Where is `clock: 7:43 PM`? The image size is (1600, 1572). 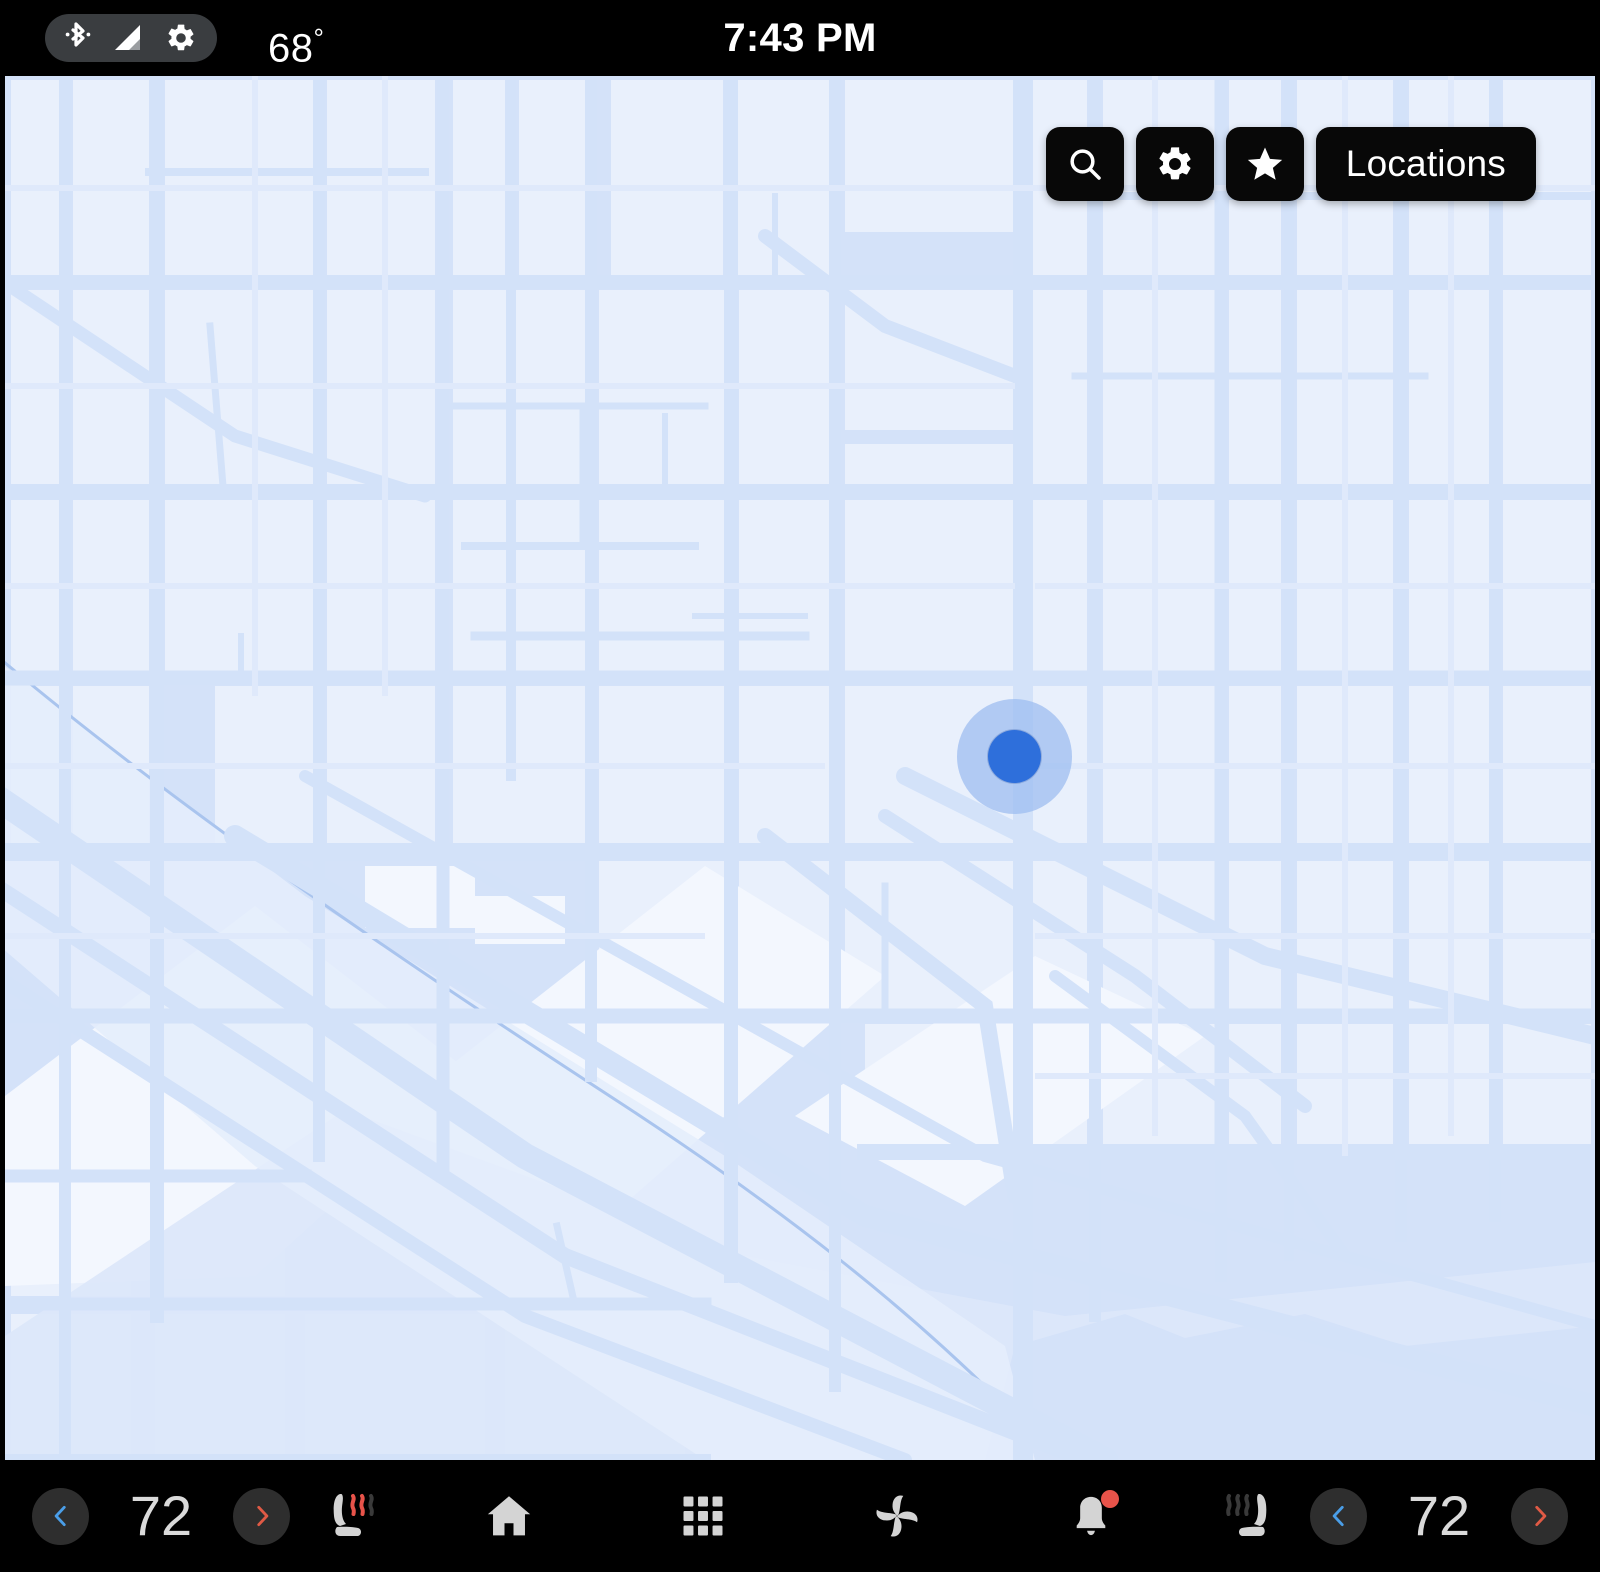 clock: 7:43 PM is located at coordinates (800, 38).